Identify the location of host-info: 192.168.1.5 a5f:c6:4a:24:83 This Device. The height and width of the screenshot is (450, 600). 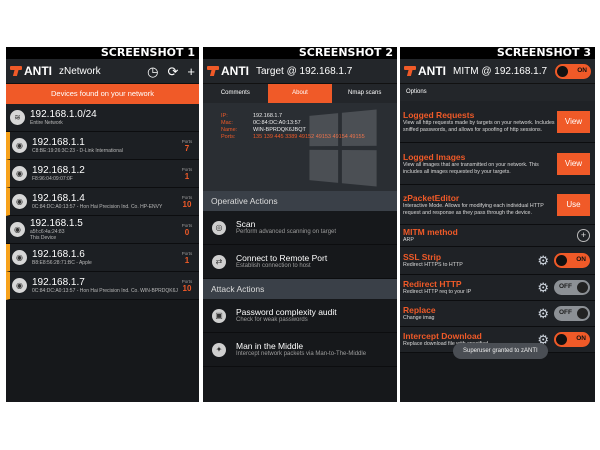
(104, 229).